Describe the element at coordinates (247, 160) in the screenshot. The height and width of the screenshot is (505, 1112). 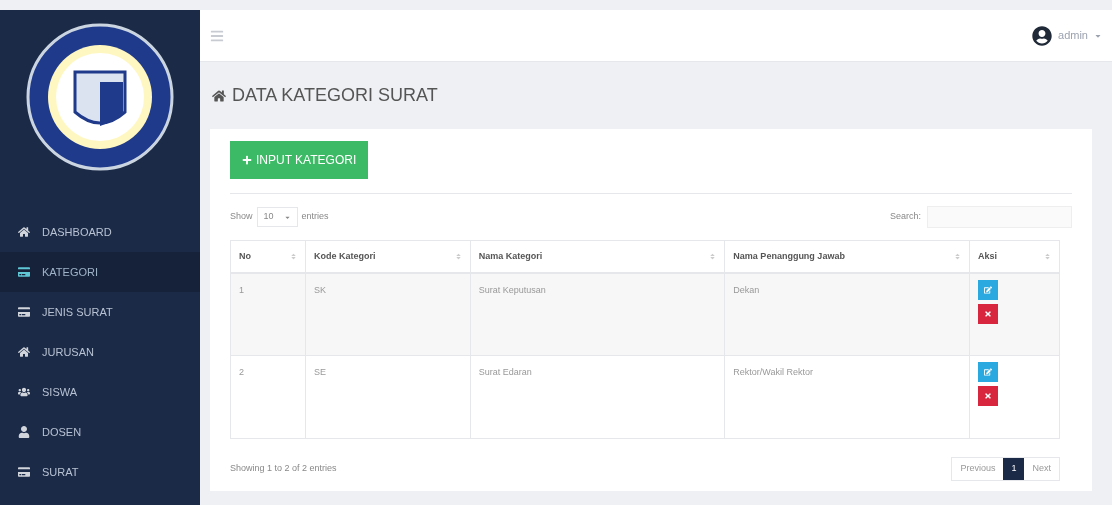
I see `plus-icon` at that location.